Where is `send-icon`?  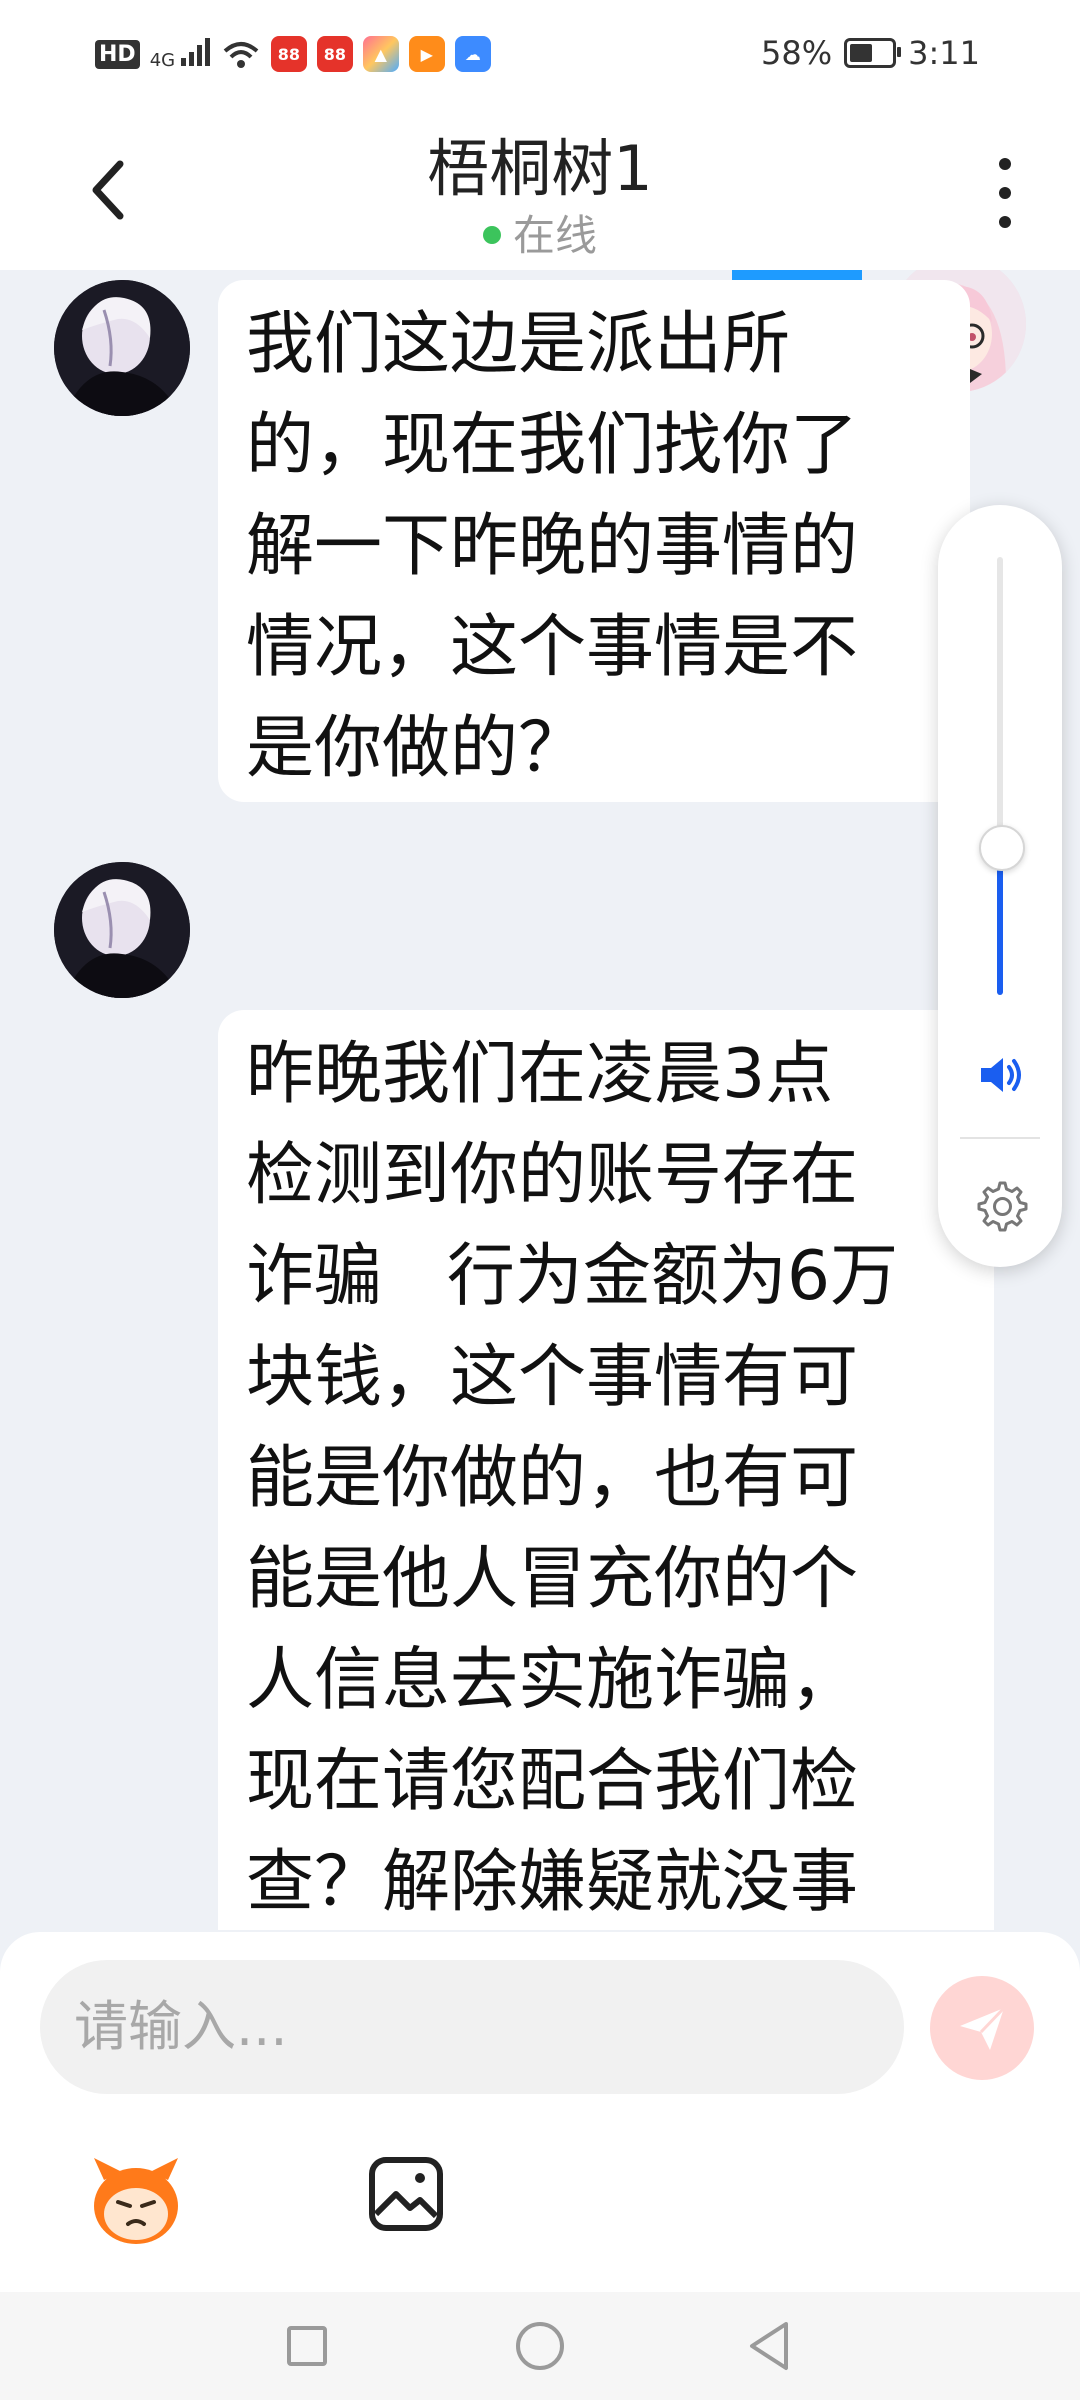
send-icon is located at coordinates (983, 2028).